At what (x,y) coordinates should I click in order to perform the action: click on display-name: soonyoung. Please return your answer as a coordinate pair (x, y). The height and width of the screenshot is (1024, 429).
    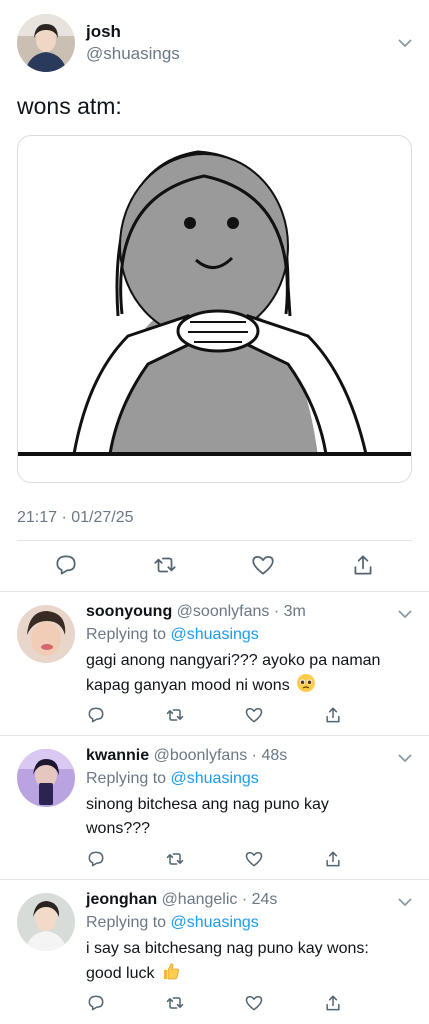
    Looking at the image, I should click on (129, 611).